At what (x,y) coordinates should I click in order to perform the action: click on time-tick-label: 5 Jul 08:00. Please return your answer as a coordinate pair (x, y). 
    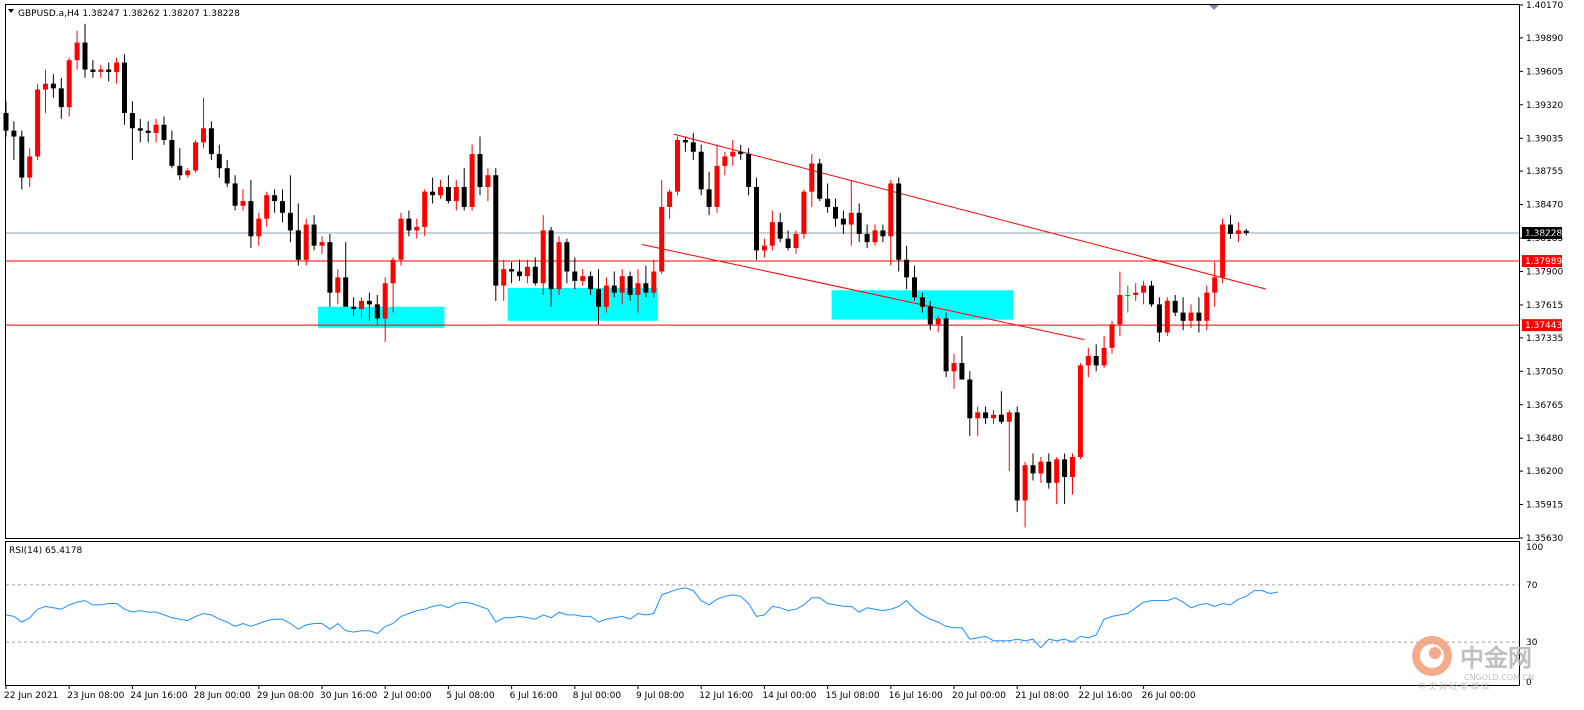
    Looking at the image, I should click on (470, 696).